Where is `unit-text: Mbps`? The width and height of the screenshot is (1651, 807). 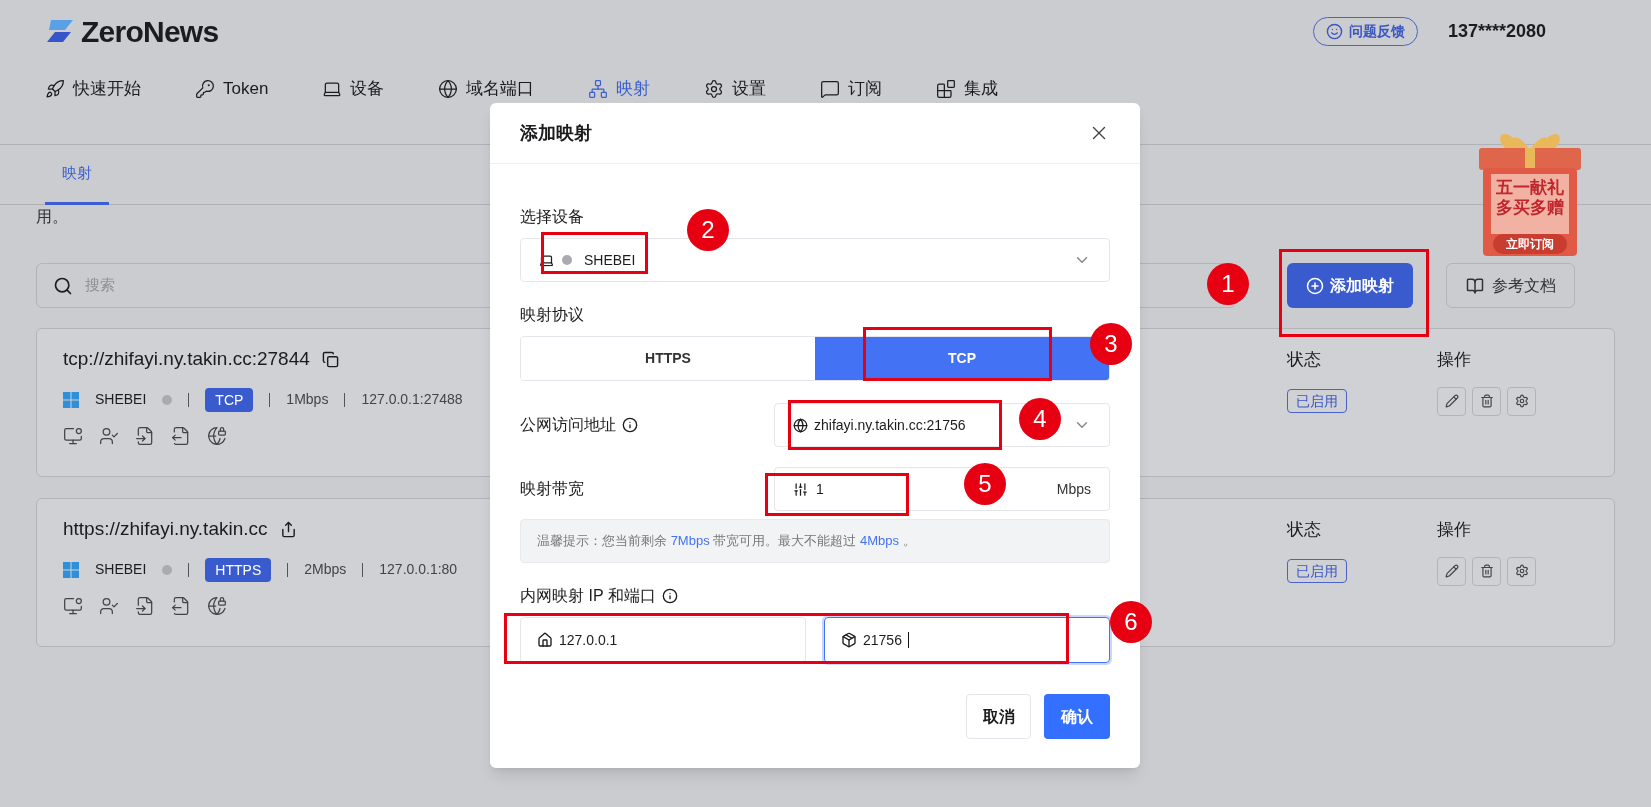 unit-text: Mbps is located at coordinates (1073, 489).